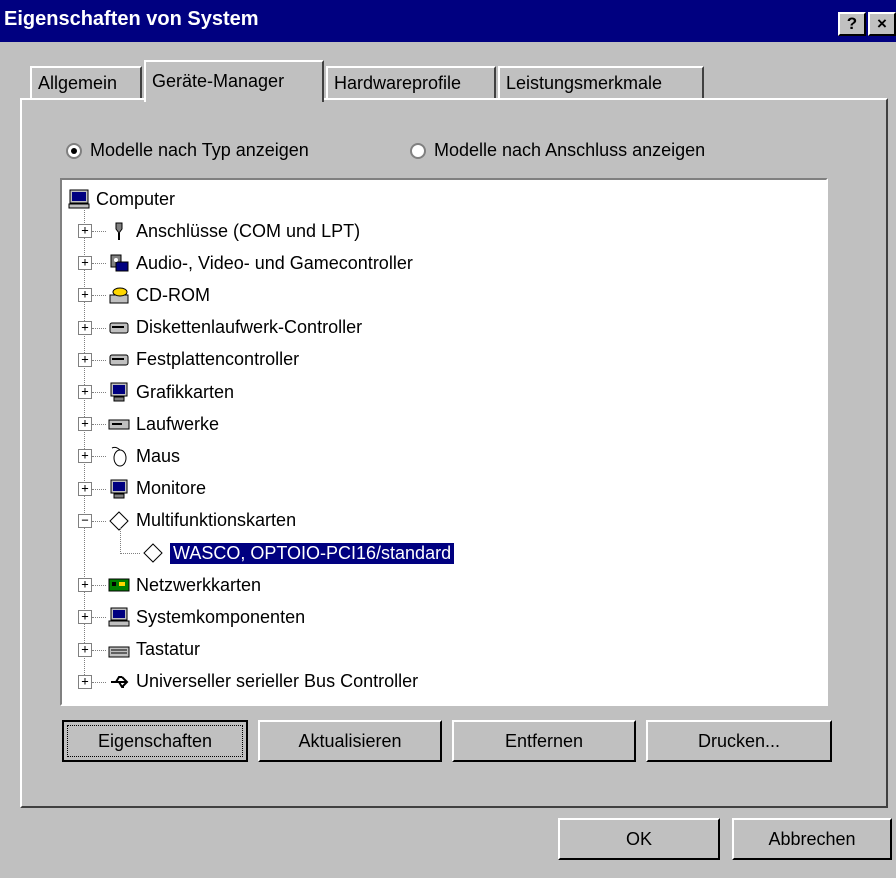 This screenshot has width=896, height=878. Describe the element at coordinates (119, 360) in the screenshot. I see `harddisk-controller-icon` at that location.